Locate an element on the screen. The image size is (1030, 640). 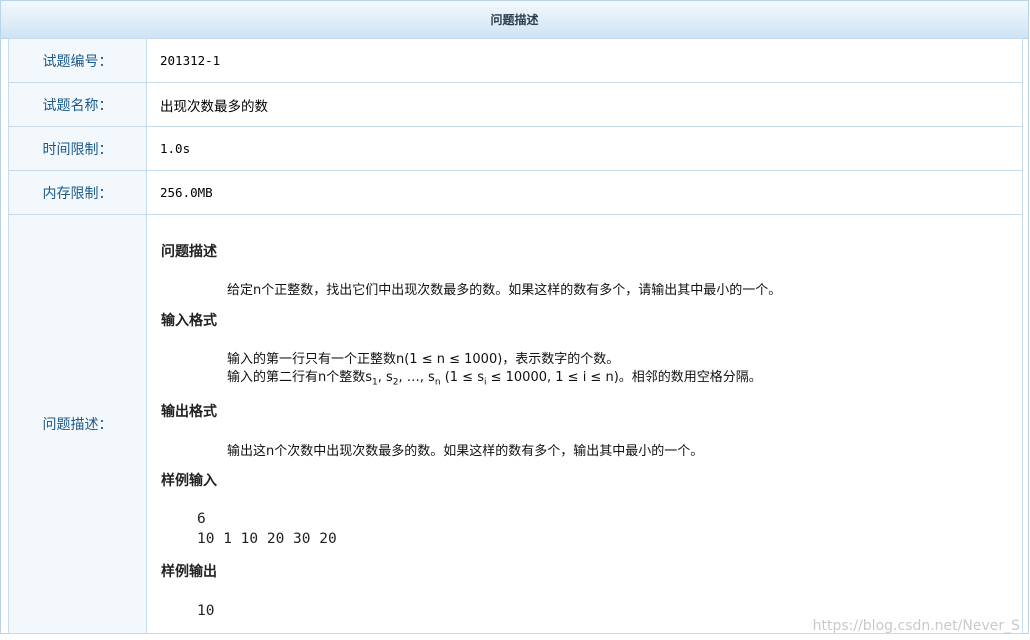
watermark-text: https://blog.csdn.net/Never_S is located at coordinates (916, 626).